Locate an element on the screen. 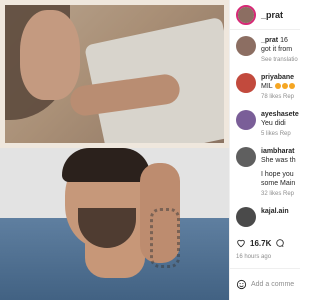  comment-likes: 32 likes is located at coordinates (271, 194).